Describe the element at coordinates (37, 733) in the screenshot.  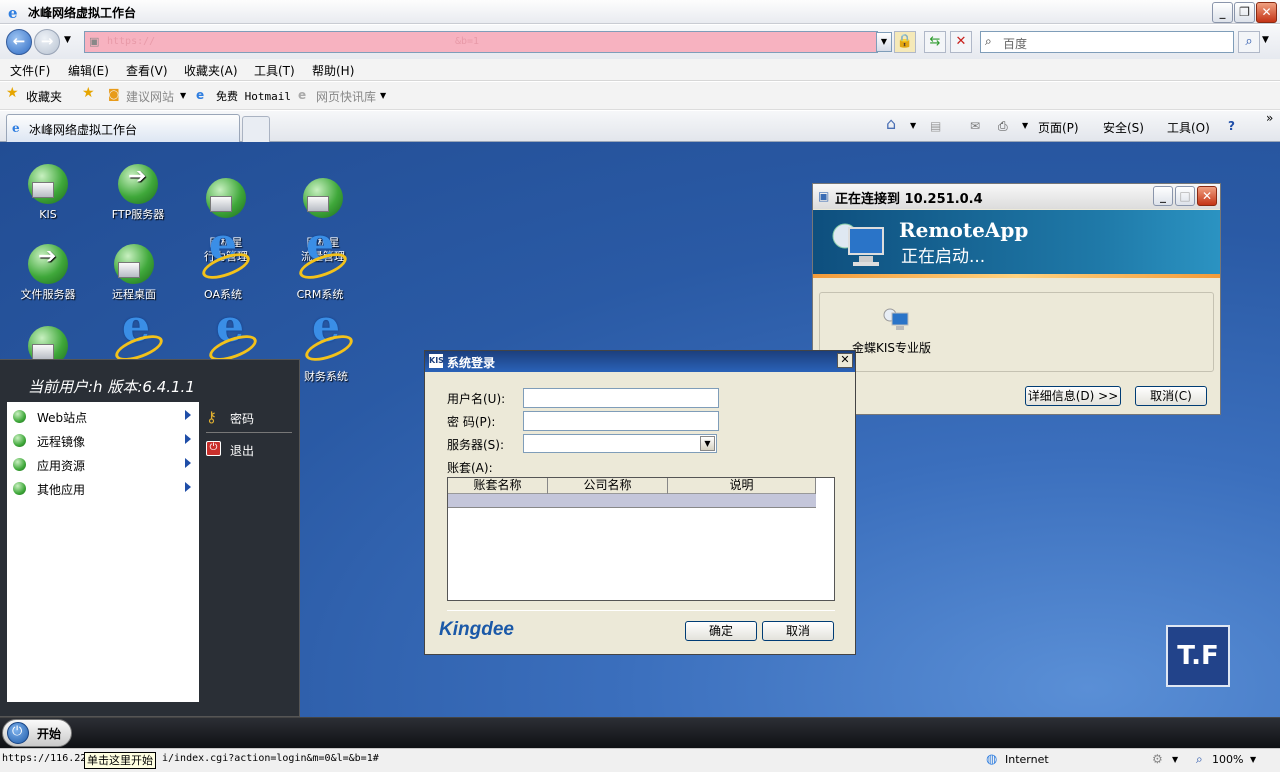
I see `start-button: 开始` at that location.